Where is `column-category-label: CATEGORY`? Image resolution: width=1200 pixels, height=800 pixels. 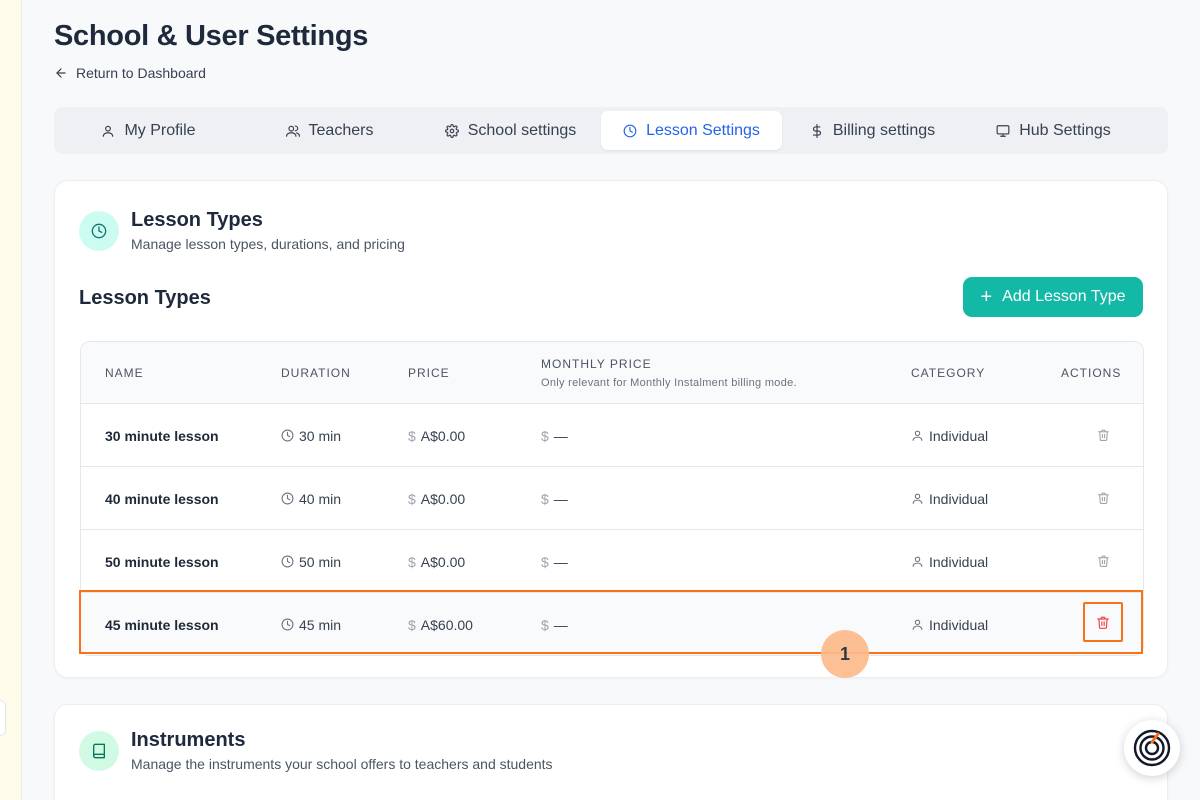
column-category-label: CATEGORY is located at coordinates (948, 373).